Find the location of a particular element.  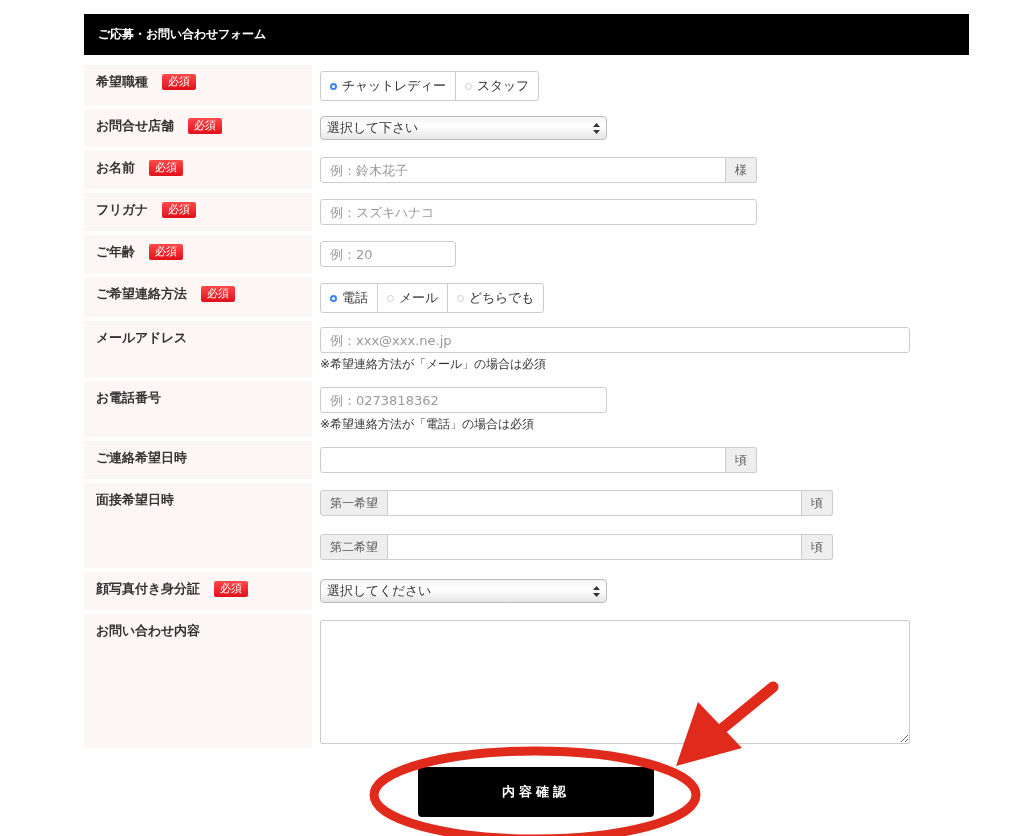

field-label: お名前 is located at coordinates (115, 168).